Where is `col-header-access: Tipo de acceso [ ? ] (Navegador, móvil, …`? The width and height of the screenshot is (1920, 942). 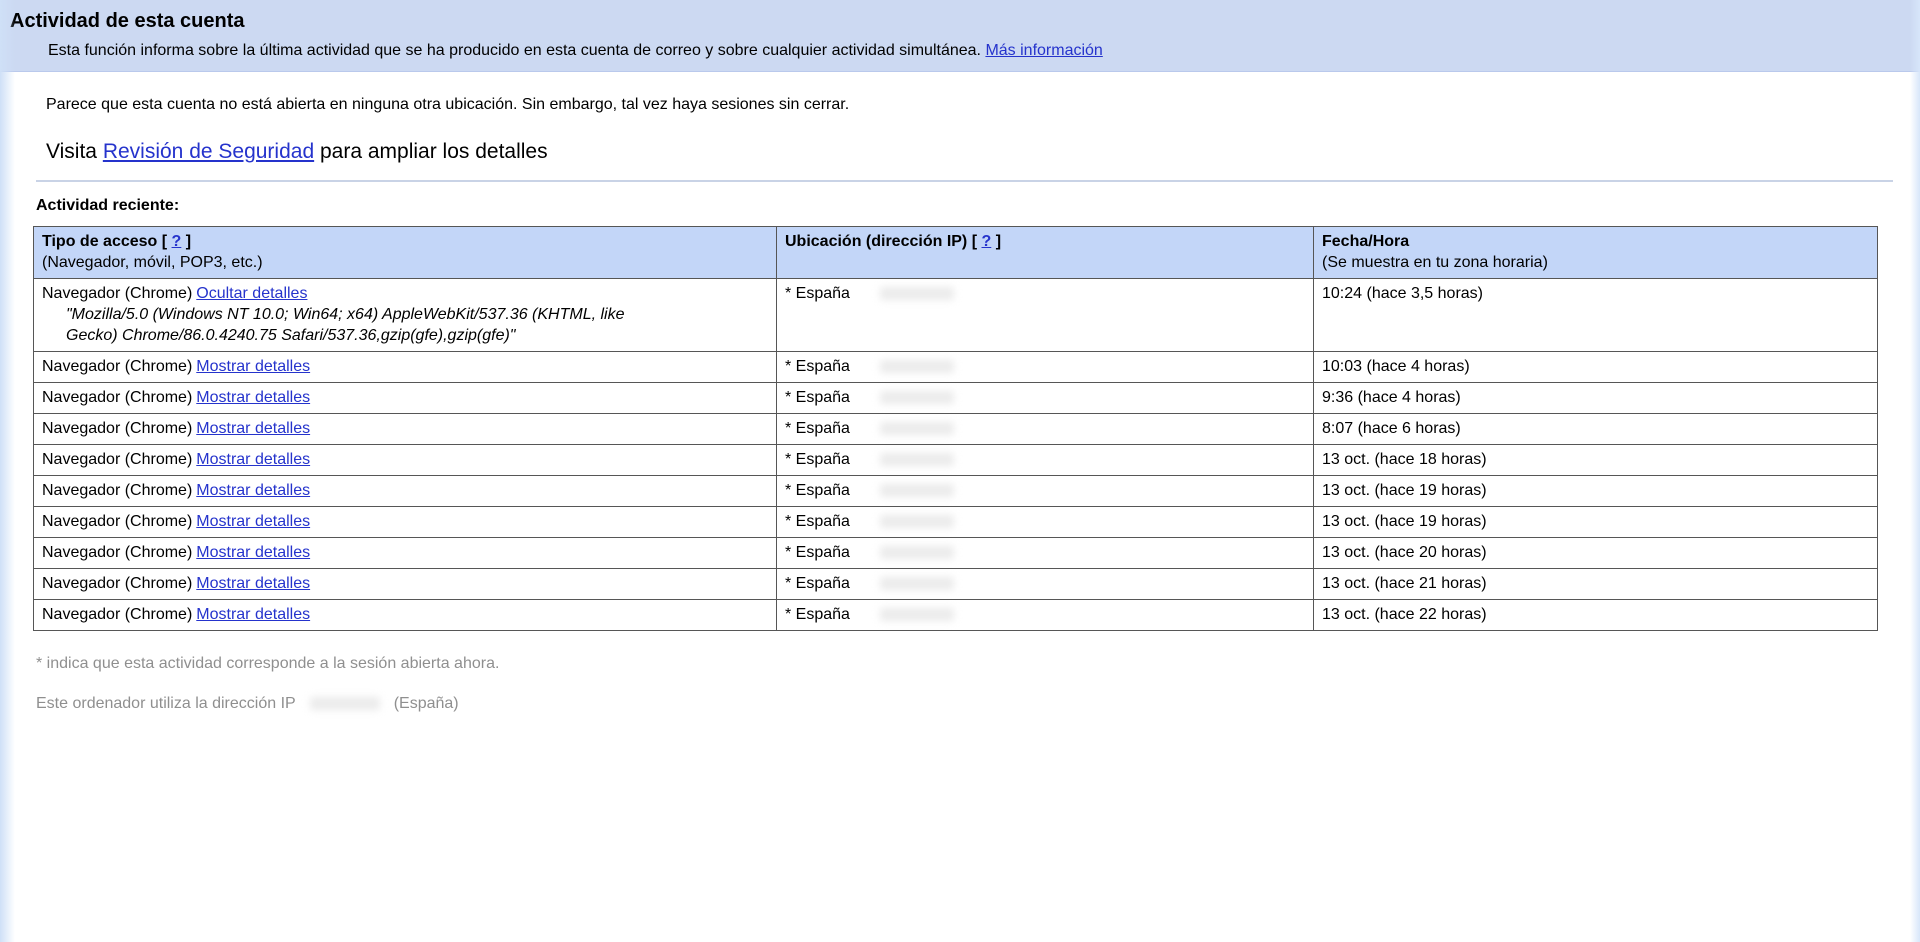
col-header-access: Tipo de acceso [ ? ] (Navegador, móvil, … is located at coordinates (405, 252).